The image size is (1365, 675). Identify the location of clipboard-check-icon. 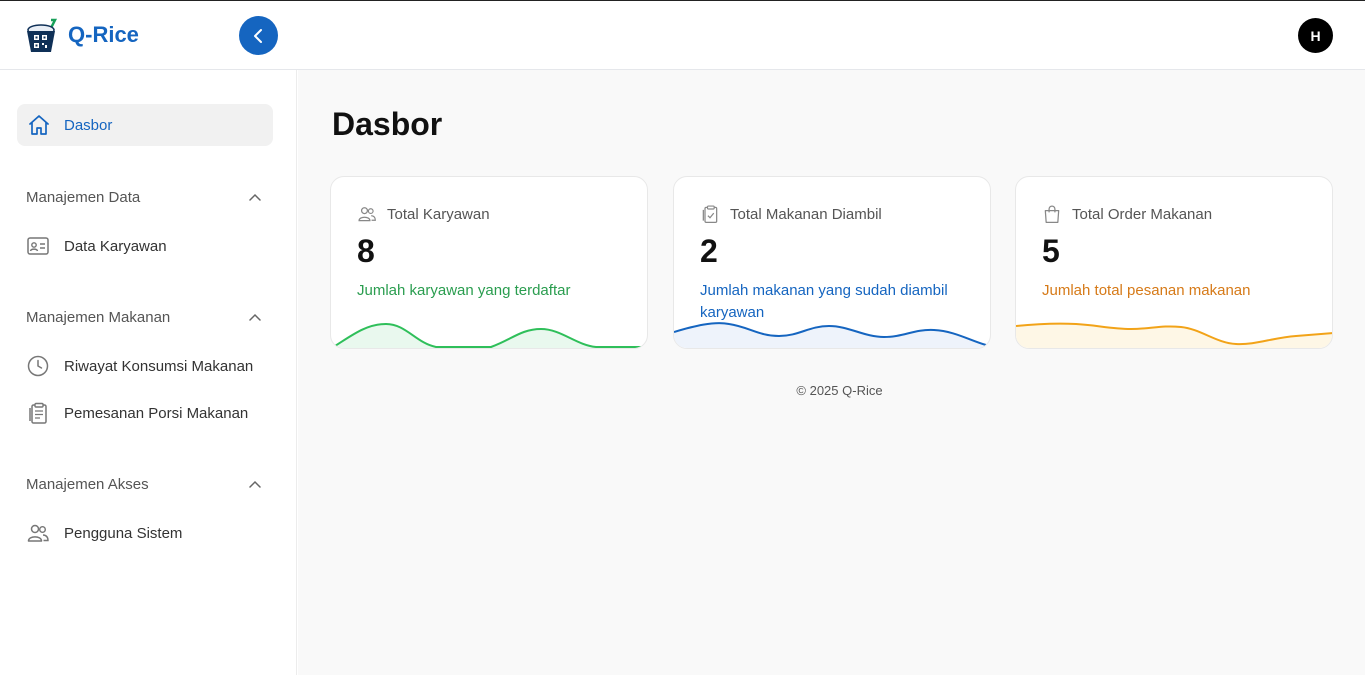
(710, 214).